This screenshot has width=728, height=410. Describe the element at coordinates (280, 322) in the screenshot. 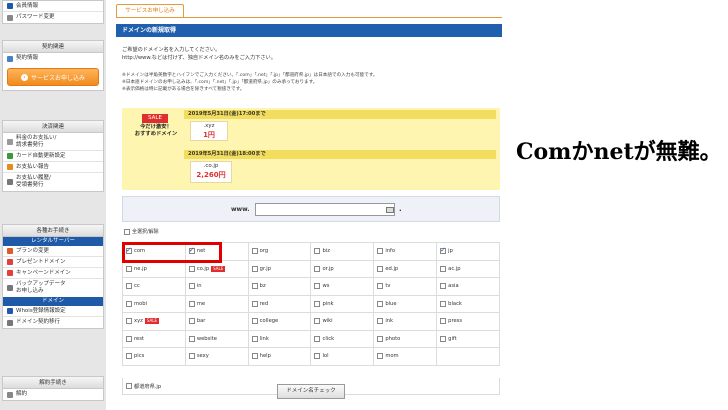

I see `tld-option-college: college` at that location.